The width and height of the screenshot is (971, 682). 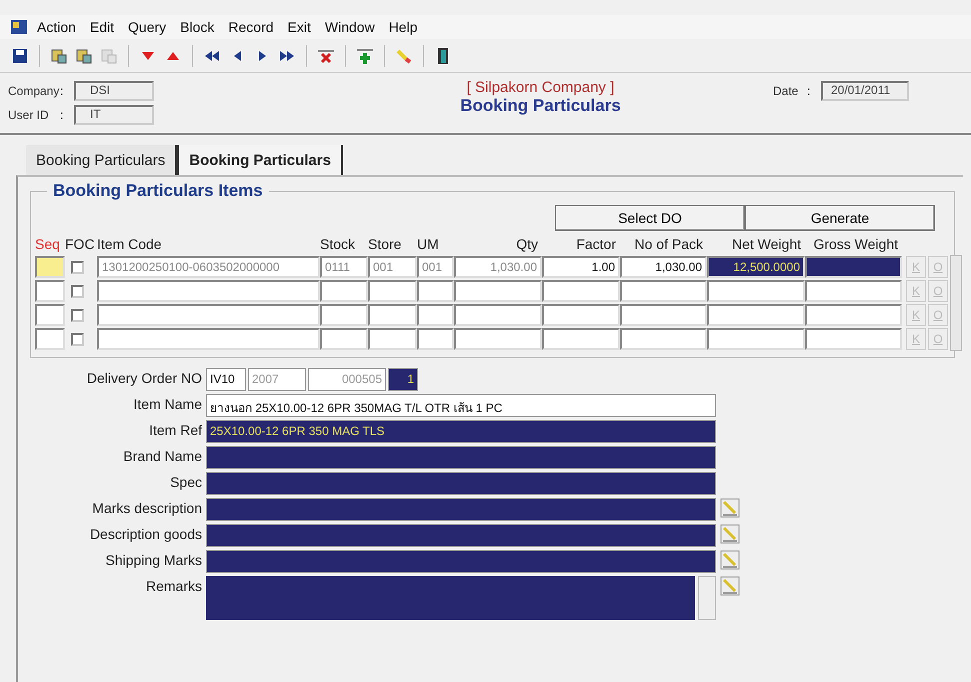 I want to click on action-button: Select DO, so click(x=650, y=218).